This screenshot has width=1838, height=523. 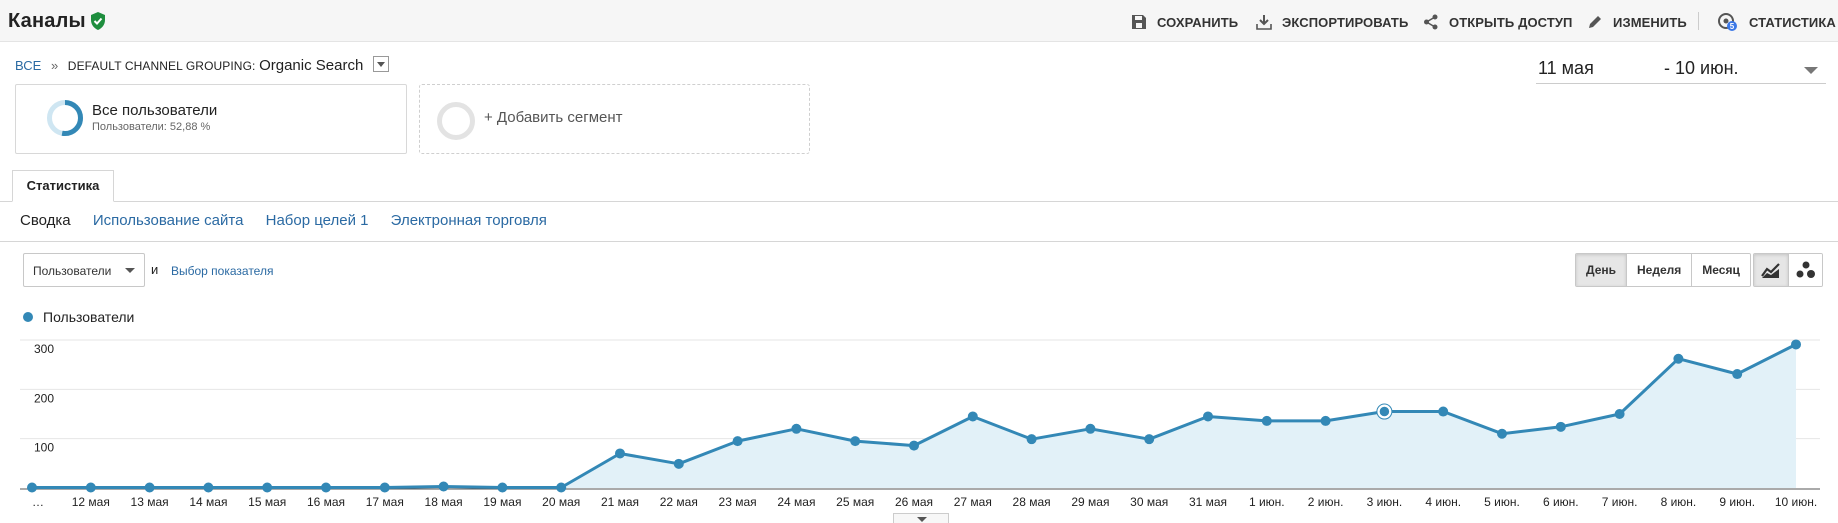 I want to click on legend-label: Пользователи, so click(x=89, y=317).